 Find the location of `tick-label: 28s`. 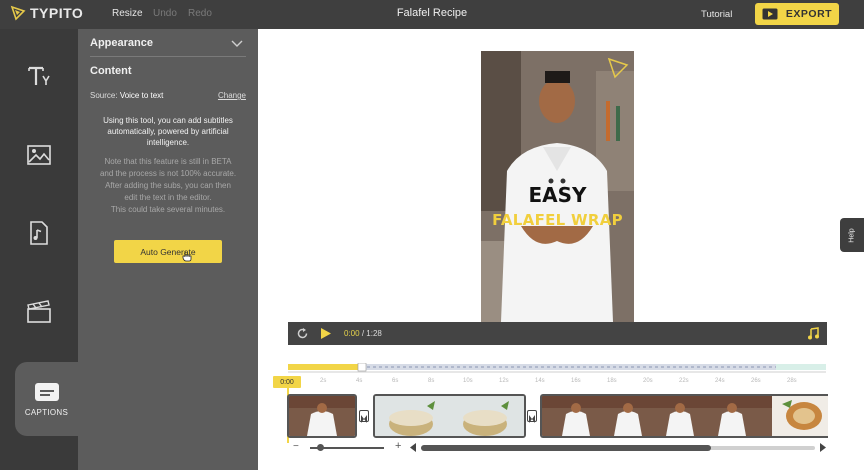

tick-label: 28s is located at coordinates (792, 381).